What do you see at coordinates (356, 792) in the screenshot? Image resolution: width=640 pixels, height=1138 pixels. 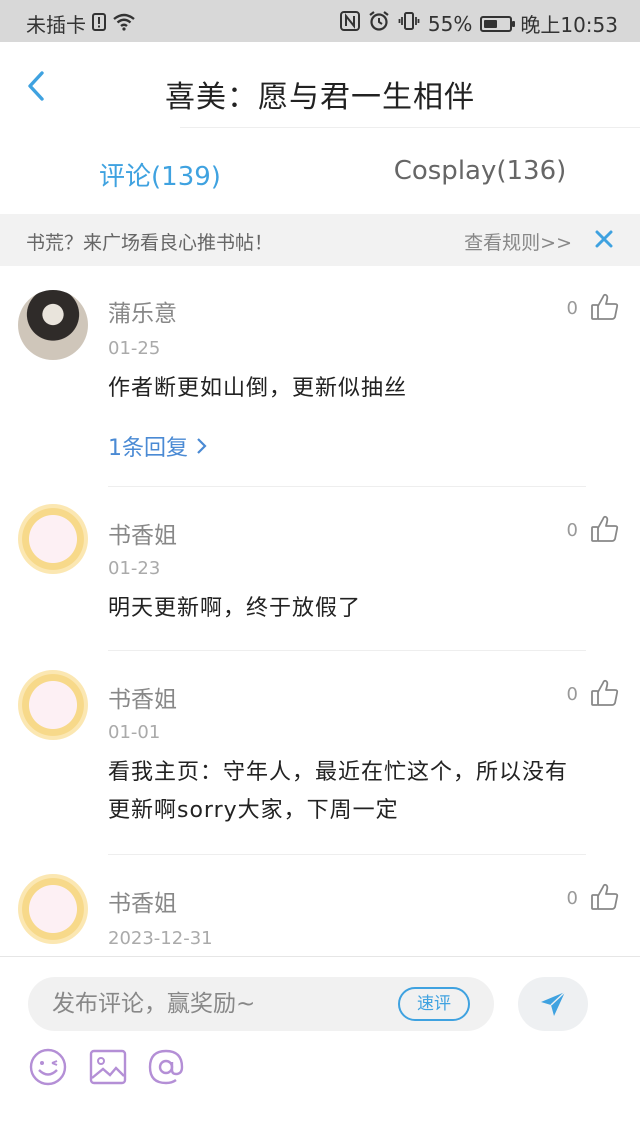 I see `comment-text: 看我主页：守年人，最近在忙这个，所以没有 更新啊sorry大家，下周一定` at bounding box center [356, 792].